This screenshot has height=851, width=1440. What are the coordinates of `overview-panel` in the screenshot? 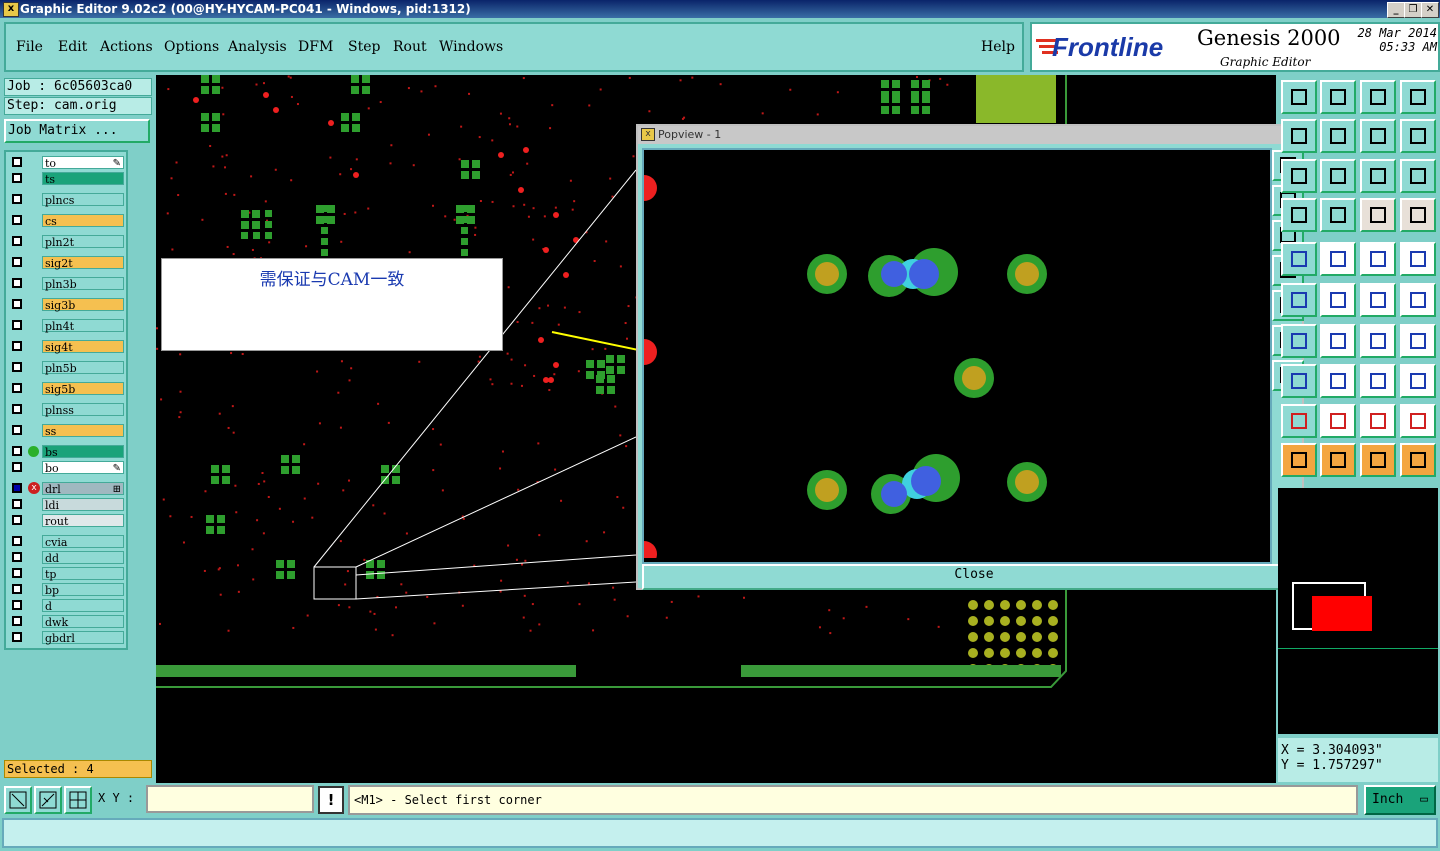 It's located at (1358, 611).